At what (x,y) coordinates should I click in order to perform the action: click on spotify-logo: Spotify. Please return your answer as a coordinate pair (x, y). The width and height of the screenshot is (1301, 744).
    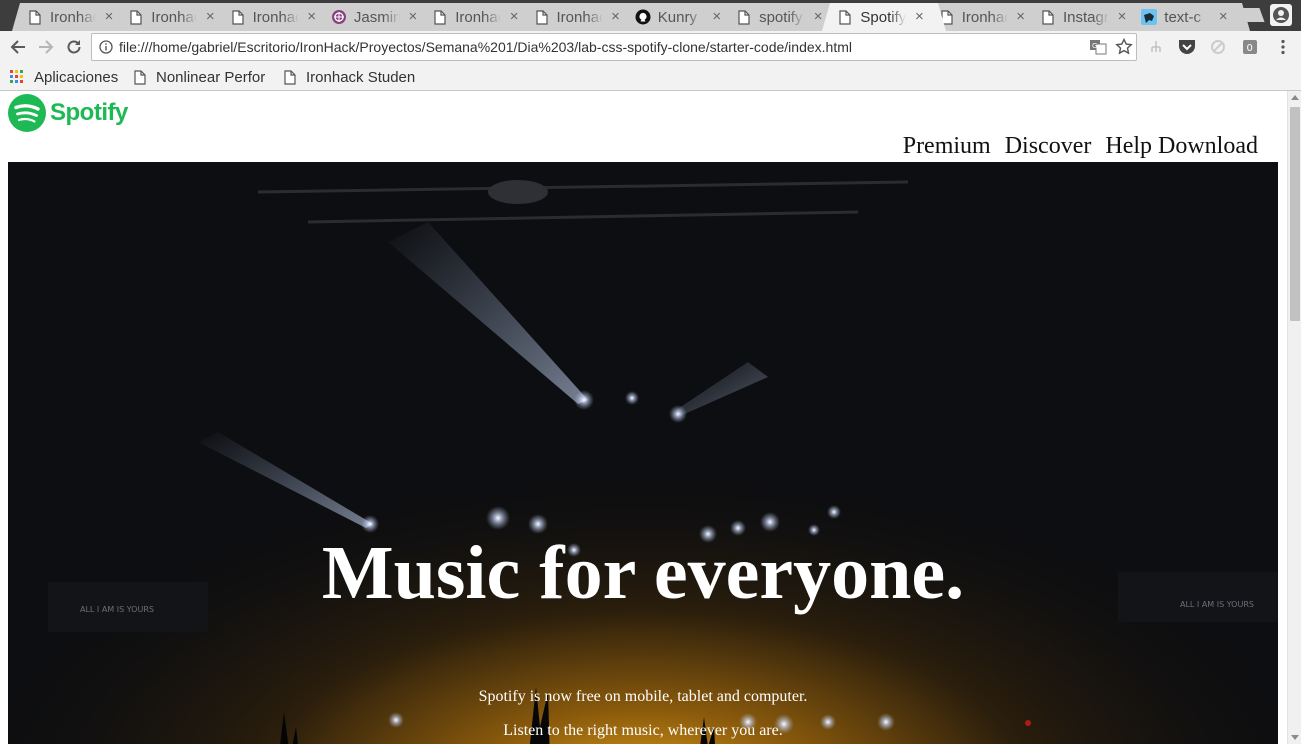
    Looking at the image, I should click on (68, 113).